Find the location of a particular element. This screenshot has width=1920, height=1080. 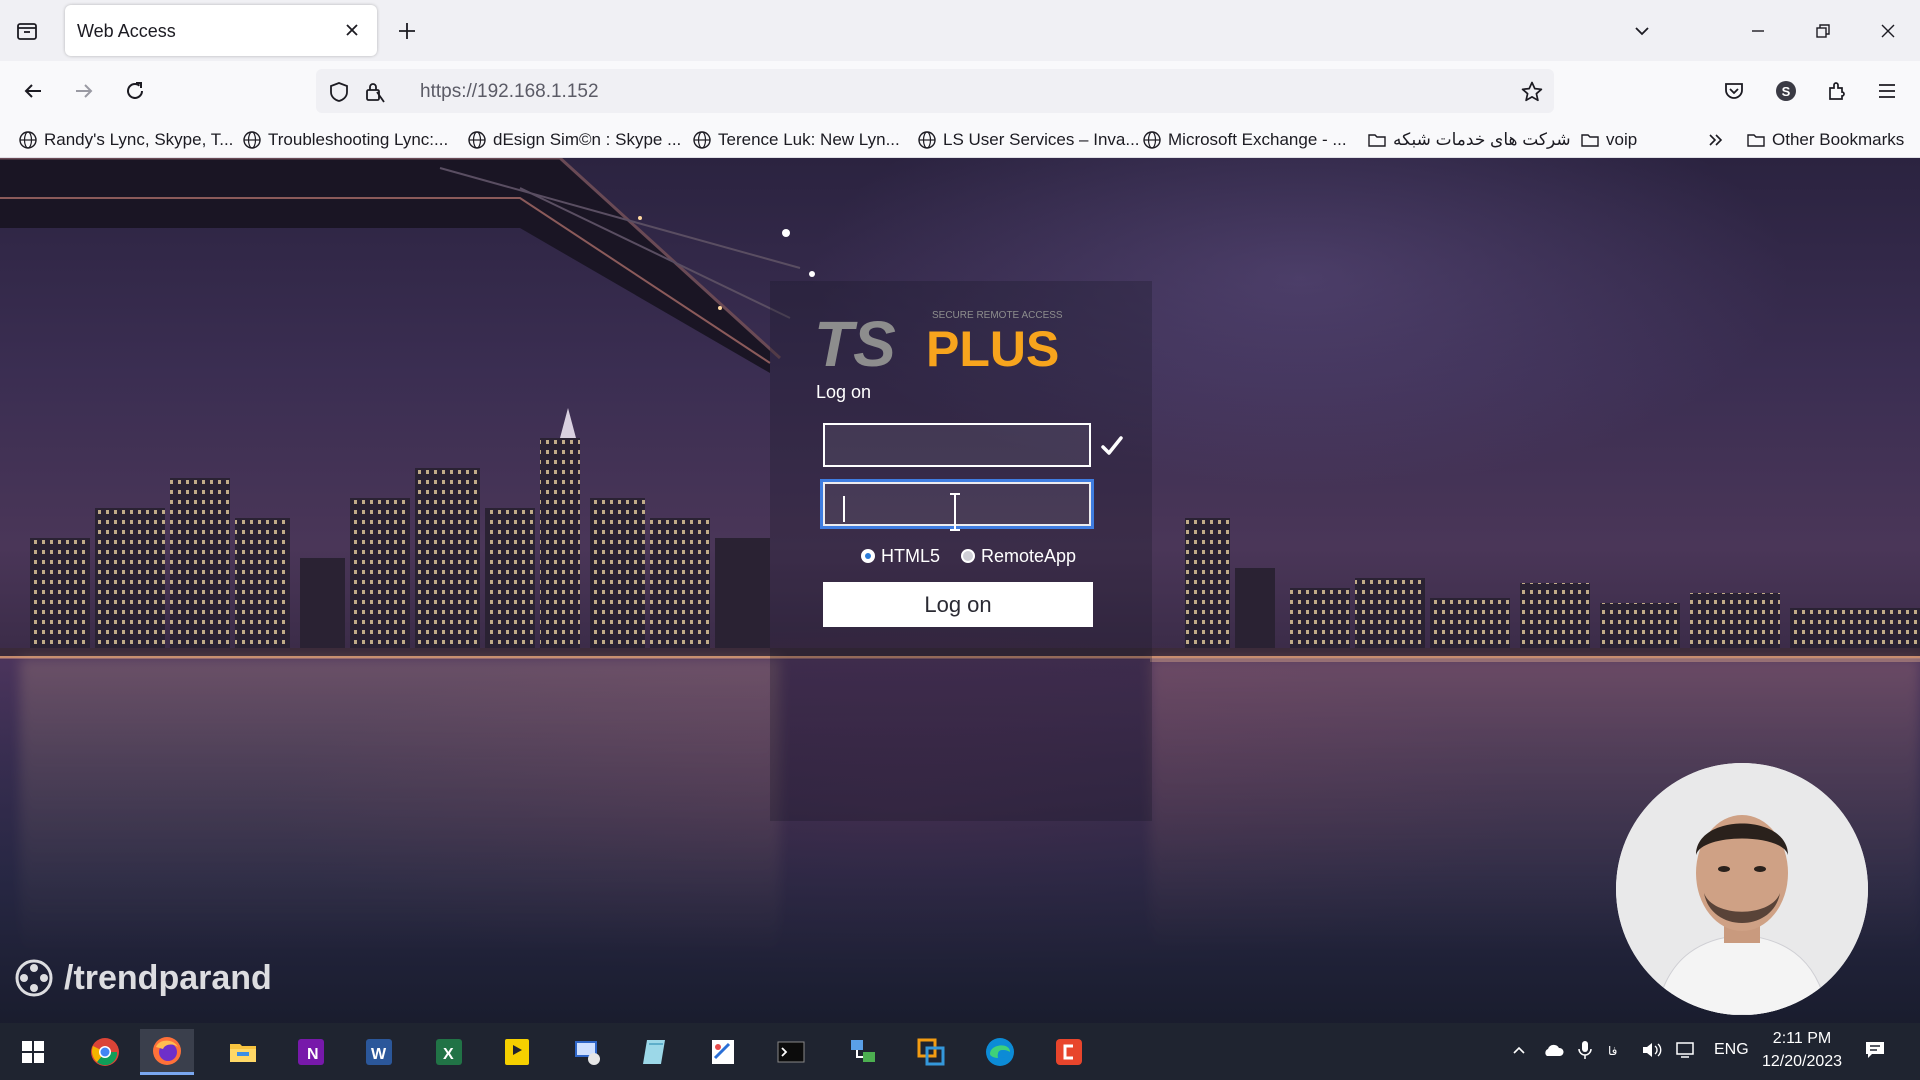

svg-text: TS is located at coordinates (855, 343).